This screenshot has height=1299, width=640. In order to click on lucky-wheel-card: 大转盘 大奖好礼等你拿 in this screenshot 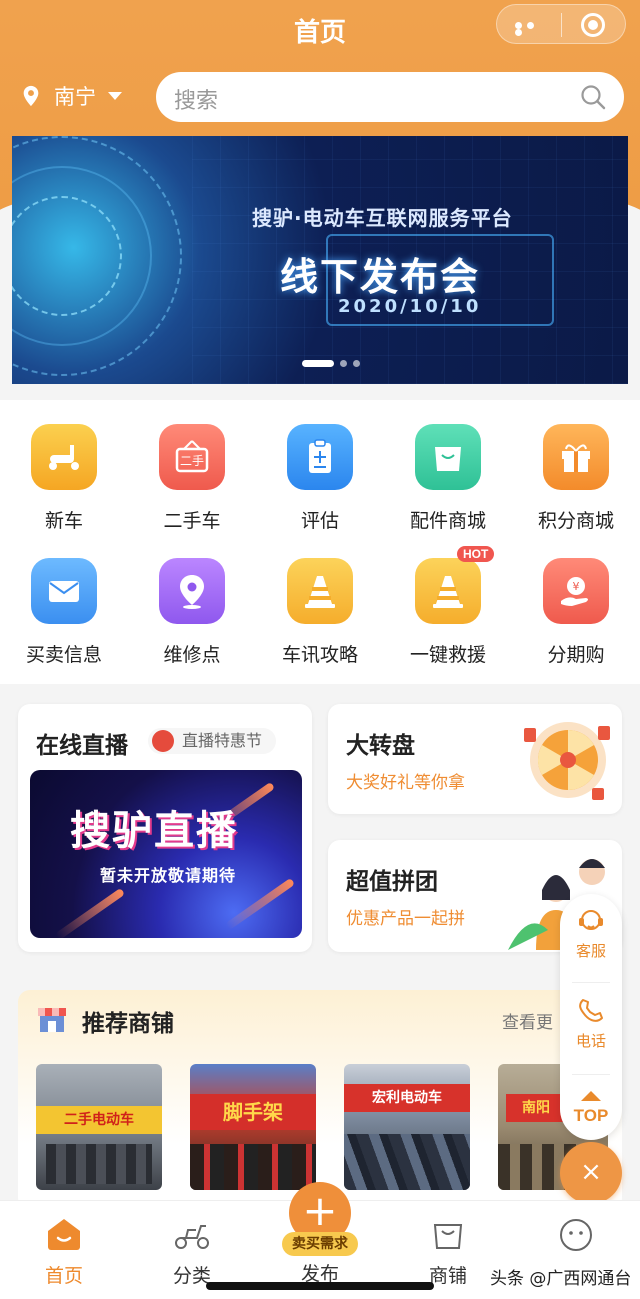, I will do `click(475, 759)`.